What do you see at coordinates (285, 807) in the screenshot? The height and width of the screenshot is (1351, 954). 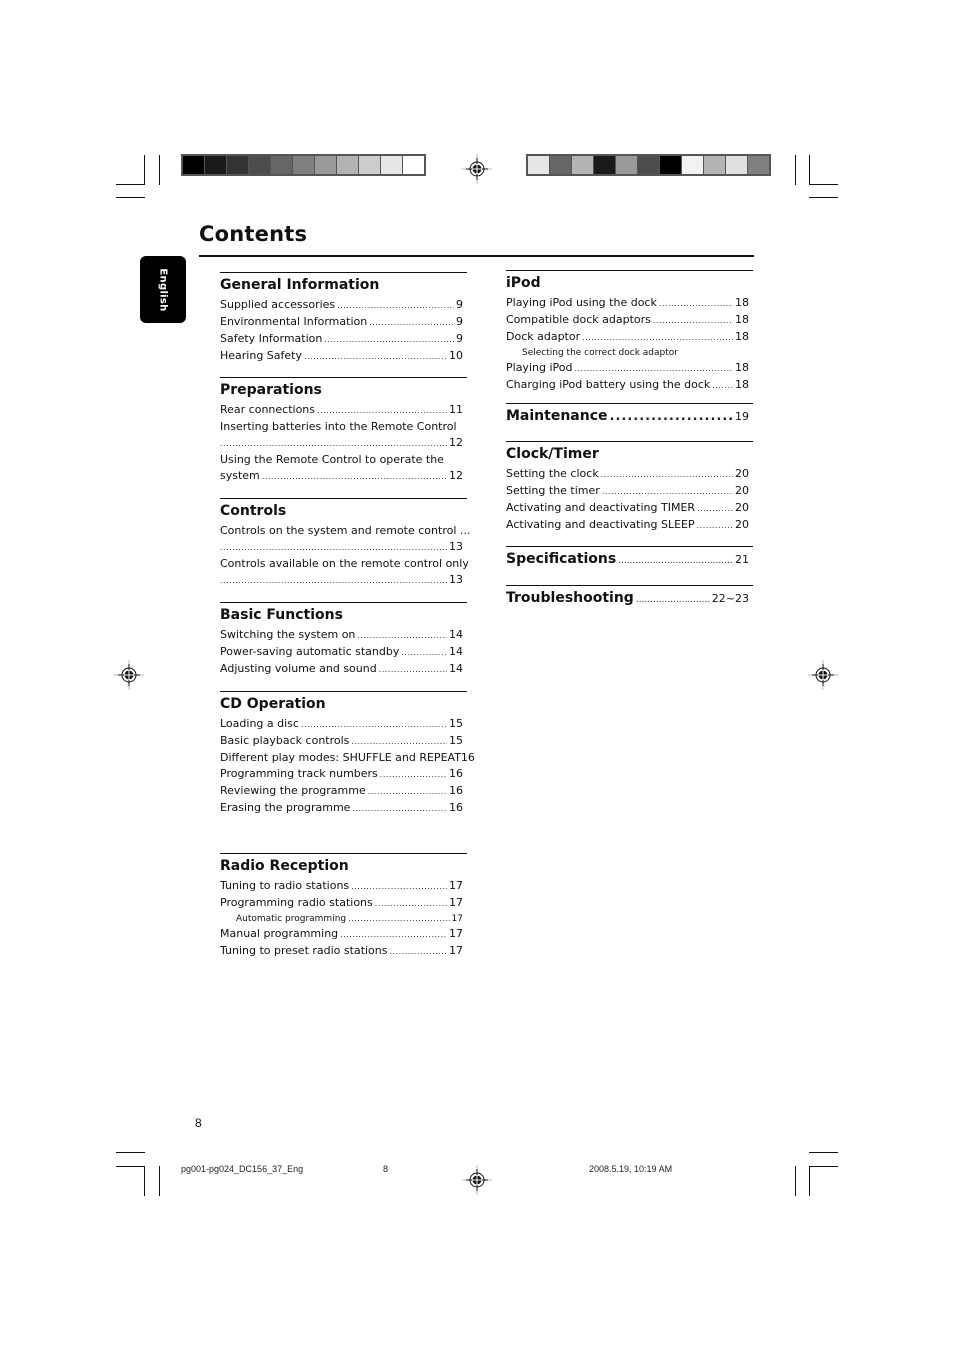 I see `entry-label: Erasing the programme` at bounding box center [285, 807].